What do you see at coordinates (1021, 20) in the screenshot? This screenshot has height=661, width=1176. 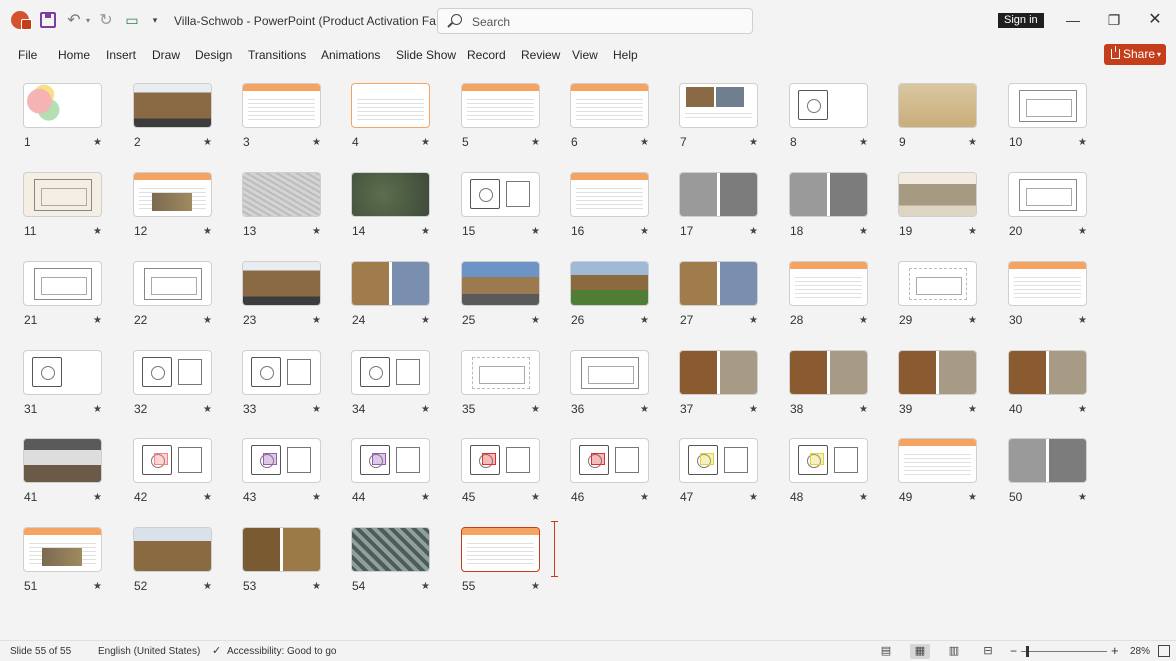 I see `sign-in-button: Sign in` at bounding box center [1021, 20].